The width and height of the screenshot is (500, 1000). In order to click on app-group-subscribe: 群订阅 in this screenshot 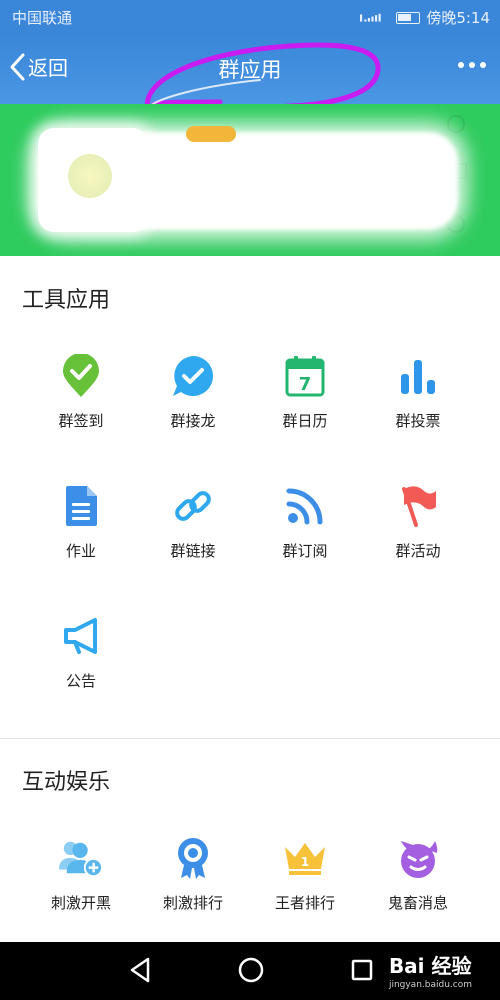, I will do `click(305, 522)`.